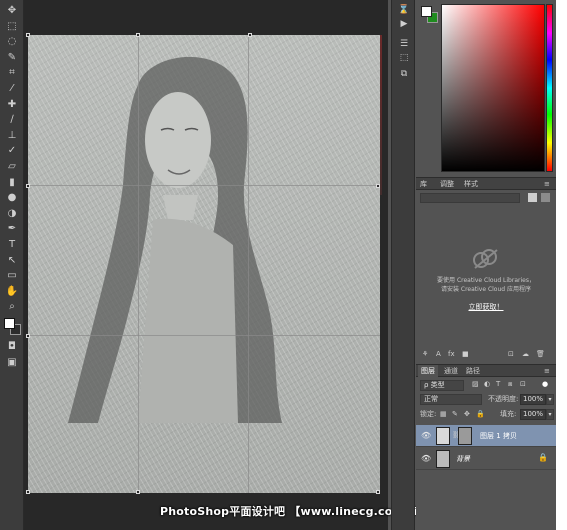 Image resolution: width=567 pixels, height=530 pixels. I want to click on opacity-label: 不透明度:, so click(503, 399).